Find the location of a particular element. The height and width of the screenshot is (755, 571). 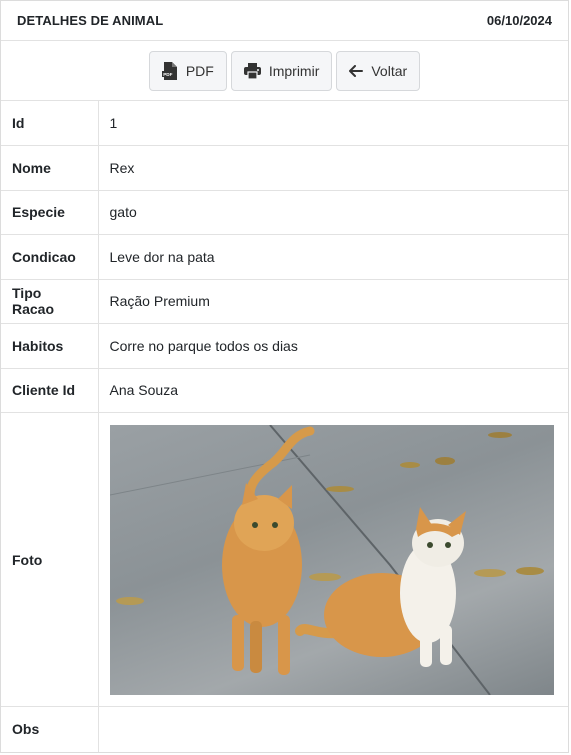

field-label: Tipo Racao is located at coordinates (50, 301).